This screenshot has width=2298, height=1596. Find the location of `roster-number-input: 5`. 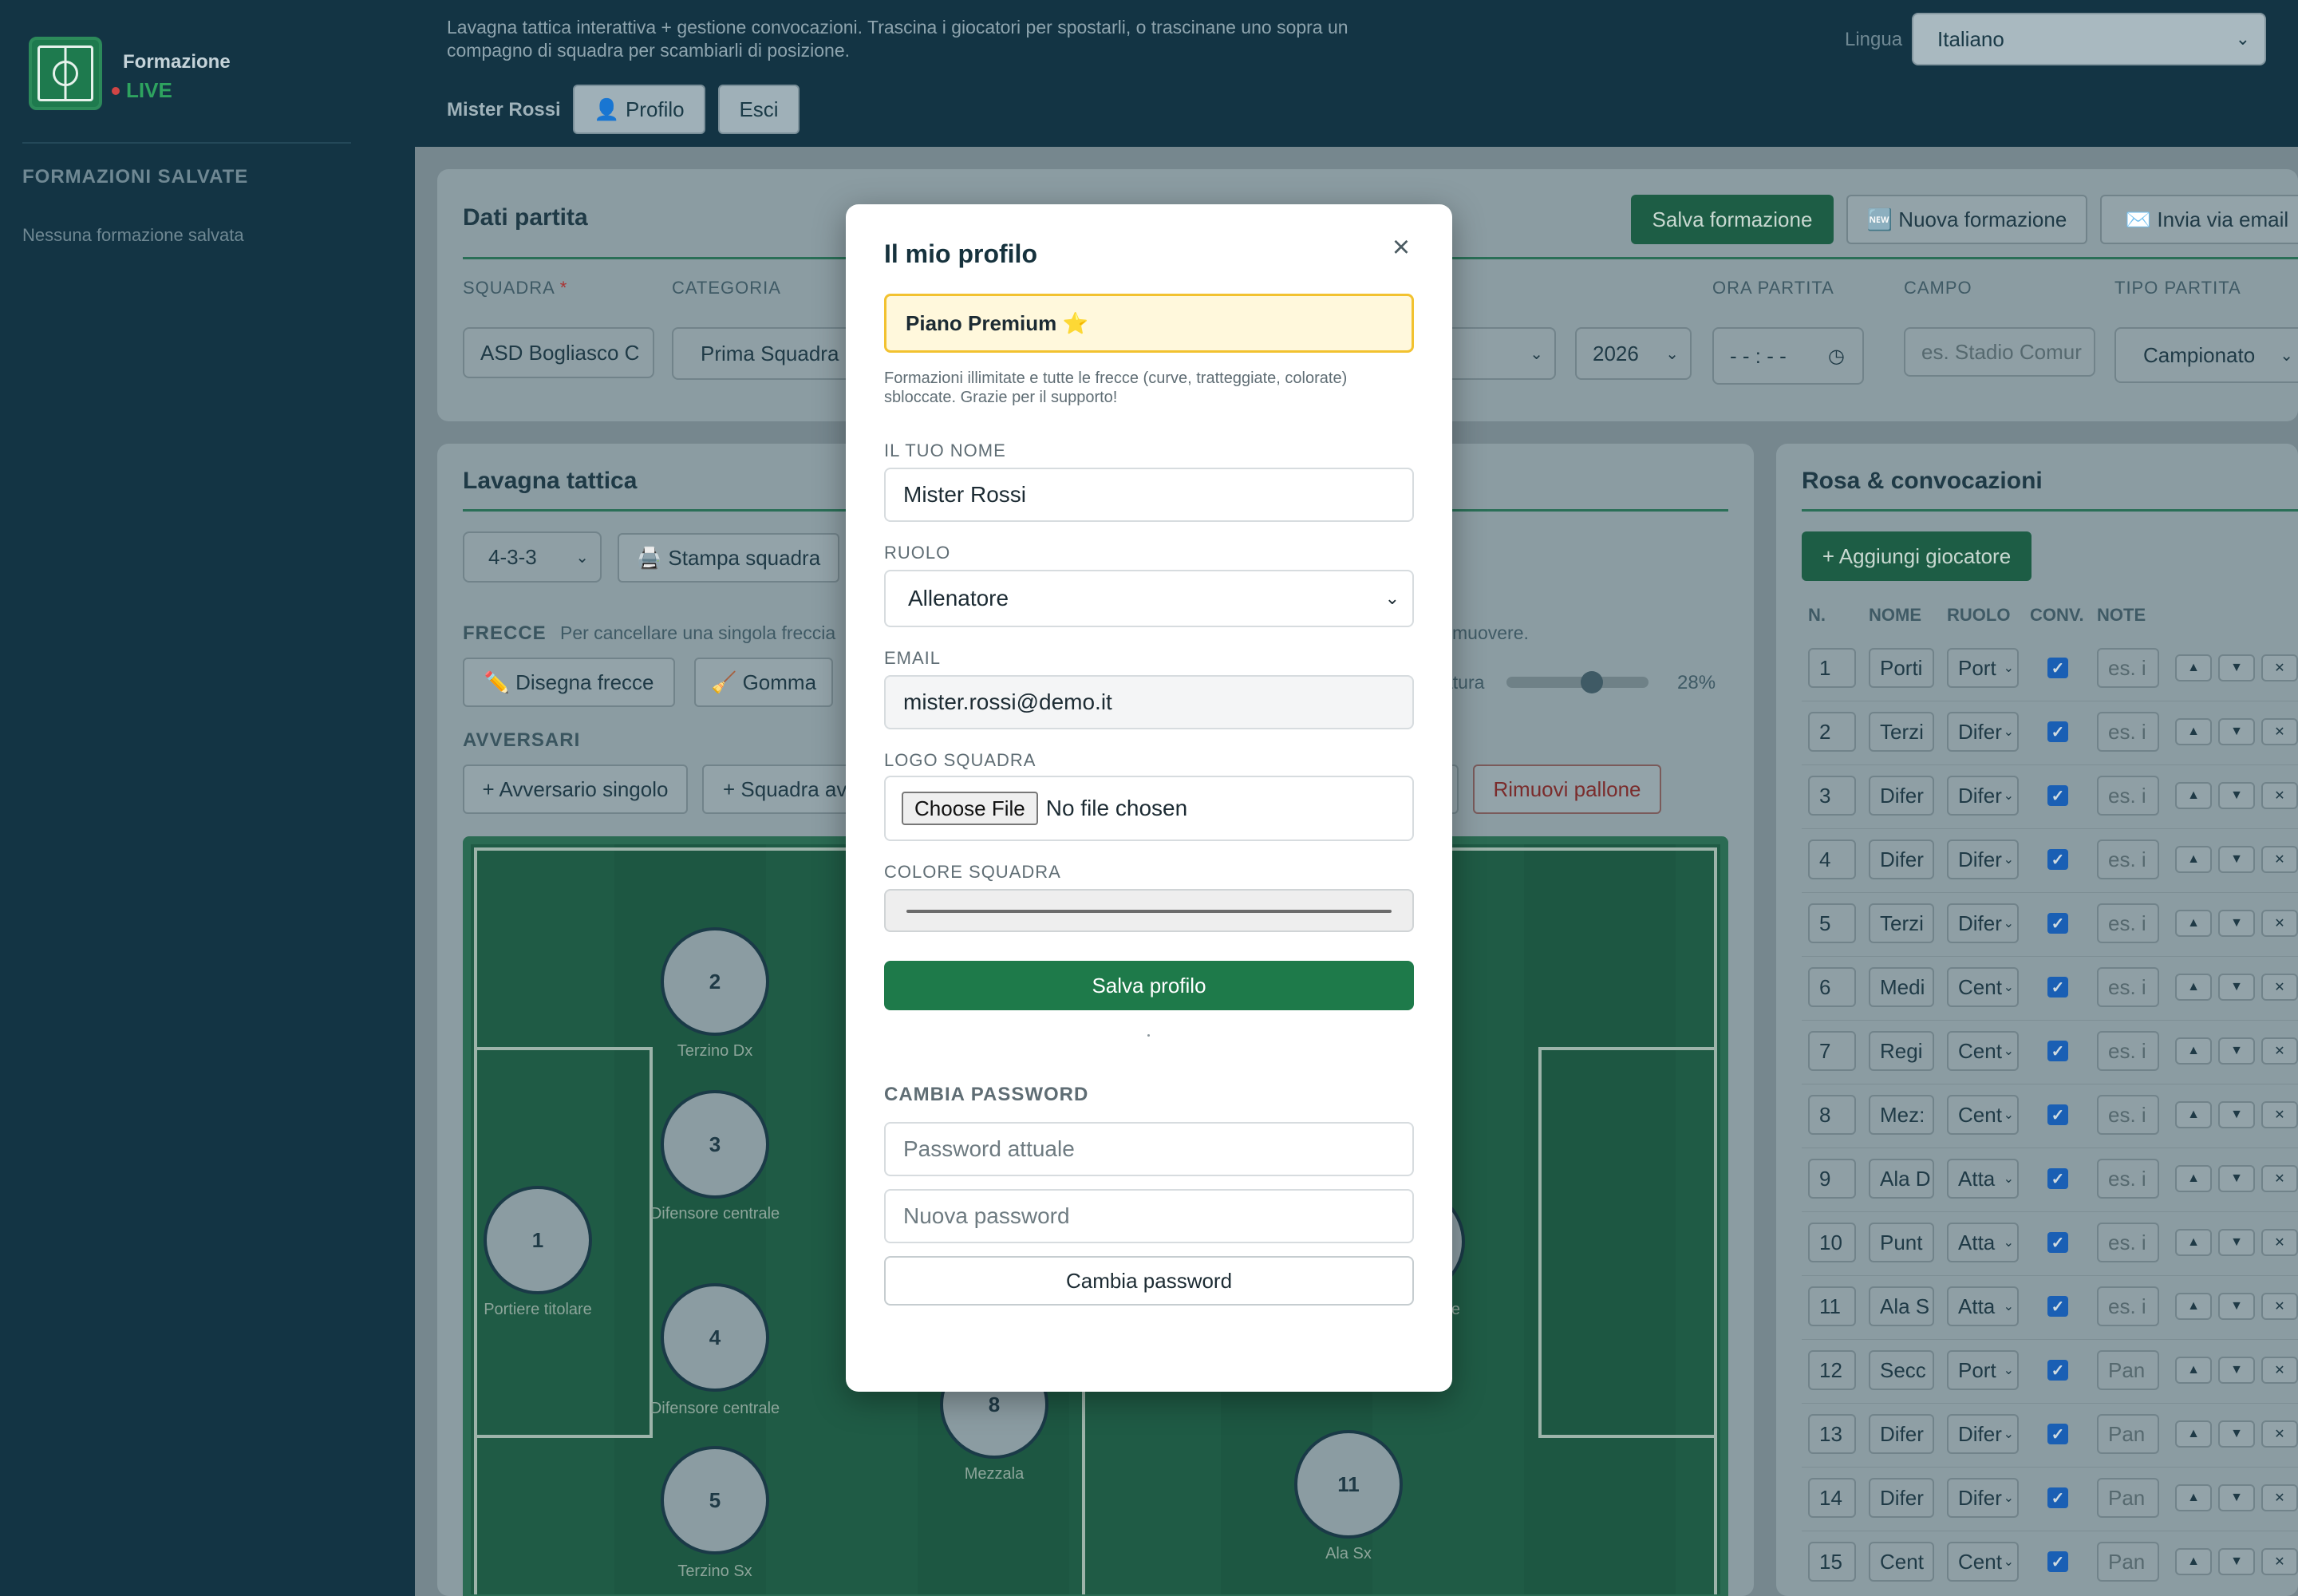

roster-number-input: 5 is located at coordinates (1832, 923).